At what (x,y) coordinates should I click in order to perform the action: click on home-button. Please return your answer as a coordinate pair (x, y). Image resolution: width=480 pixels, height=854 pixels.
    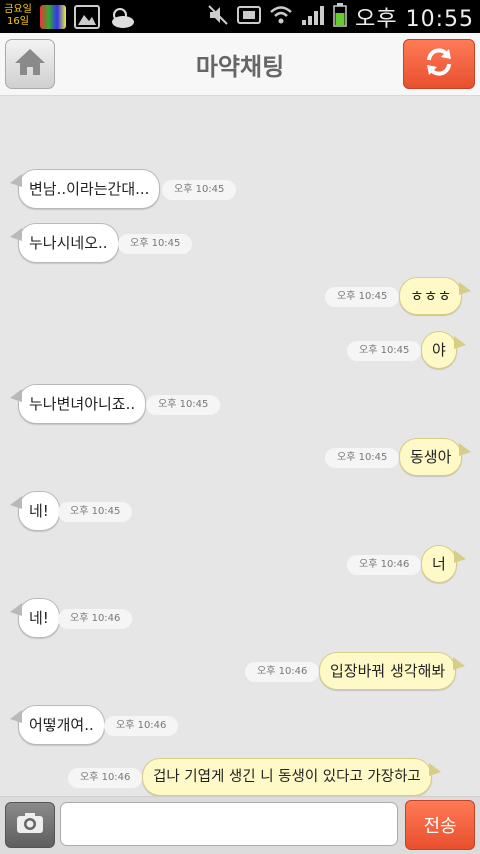
    Looking at the image, I should click on (30, 64).